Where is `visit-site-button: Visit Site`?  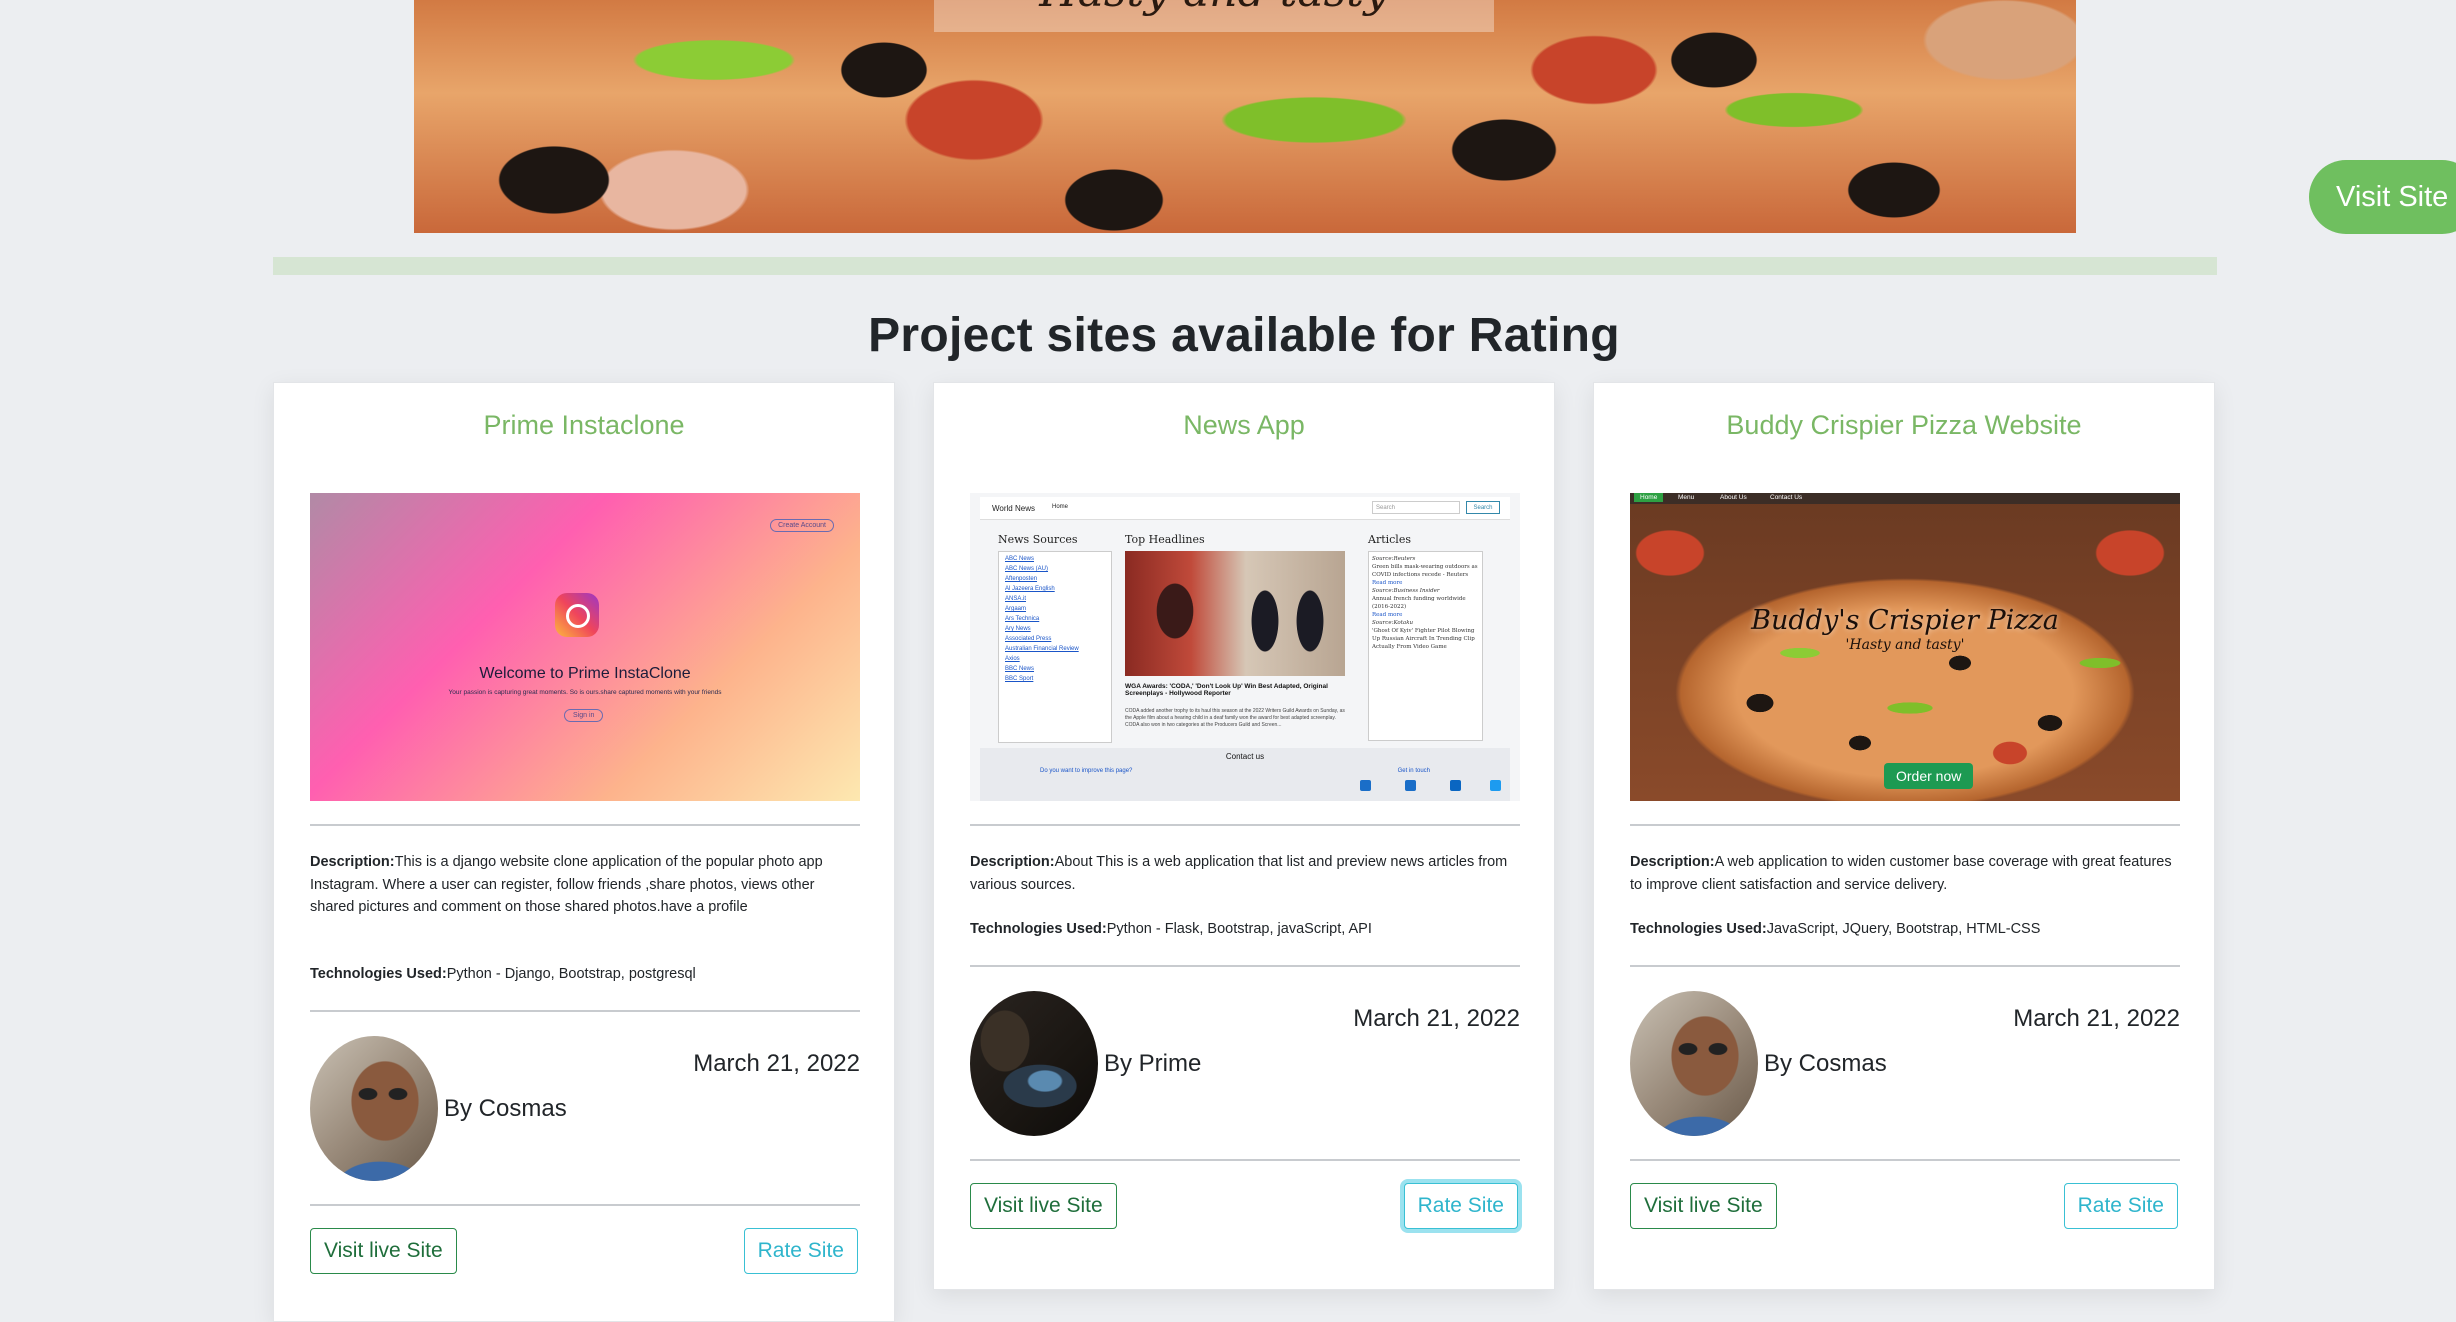 visit-site-button: Visit Site is located at coordinates (2382, 197).